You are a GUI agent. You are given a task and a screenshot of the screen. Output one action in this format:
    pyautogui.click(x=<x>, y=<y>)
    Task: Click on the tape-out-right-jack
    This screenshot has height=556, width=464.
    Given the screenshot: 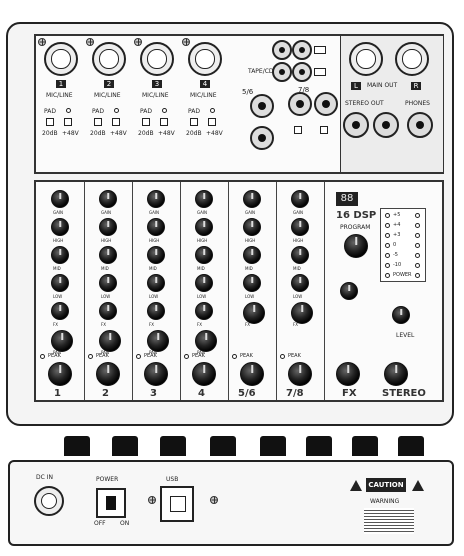 What is the action you would take?
    pyautogui.click(x=302, y=72)
    